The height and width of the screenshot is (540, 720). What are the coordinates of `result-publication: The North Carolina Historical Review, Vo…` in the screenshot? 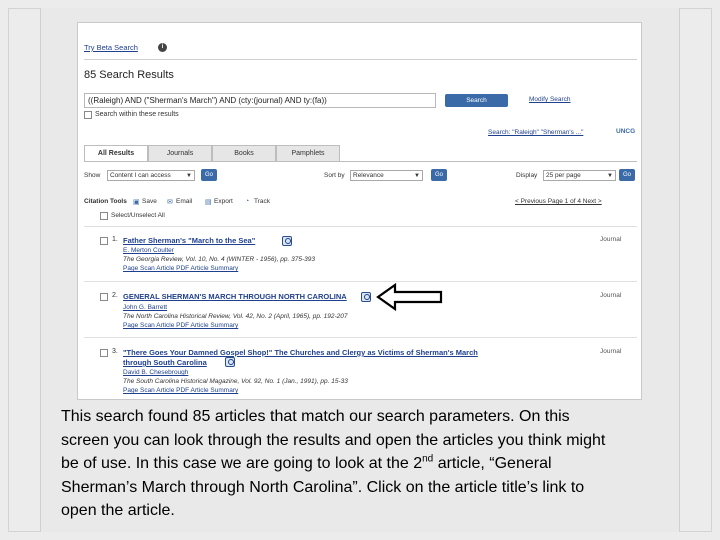 It's located at (235, 316).